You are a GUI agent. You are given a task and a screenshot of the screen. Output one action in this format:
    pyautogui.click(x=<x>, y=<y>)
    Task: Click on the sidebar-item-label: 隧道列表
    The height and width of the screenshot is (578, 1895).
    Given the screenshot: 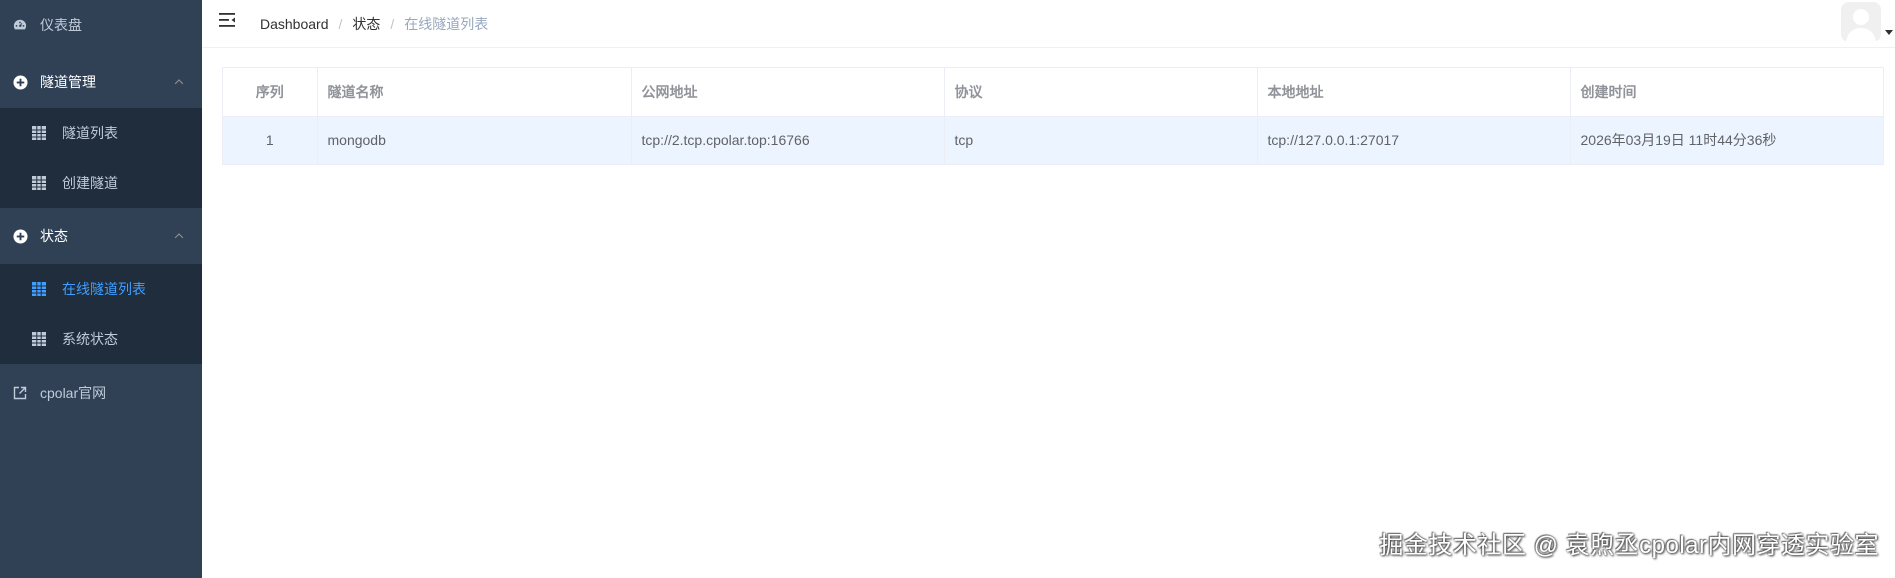 What is the action you would take?
    pyautogui.click(x=90, y=133)
    